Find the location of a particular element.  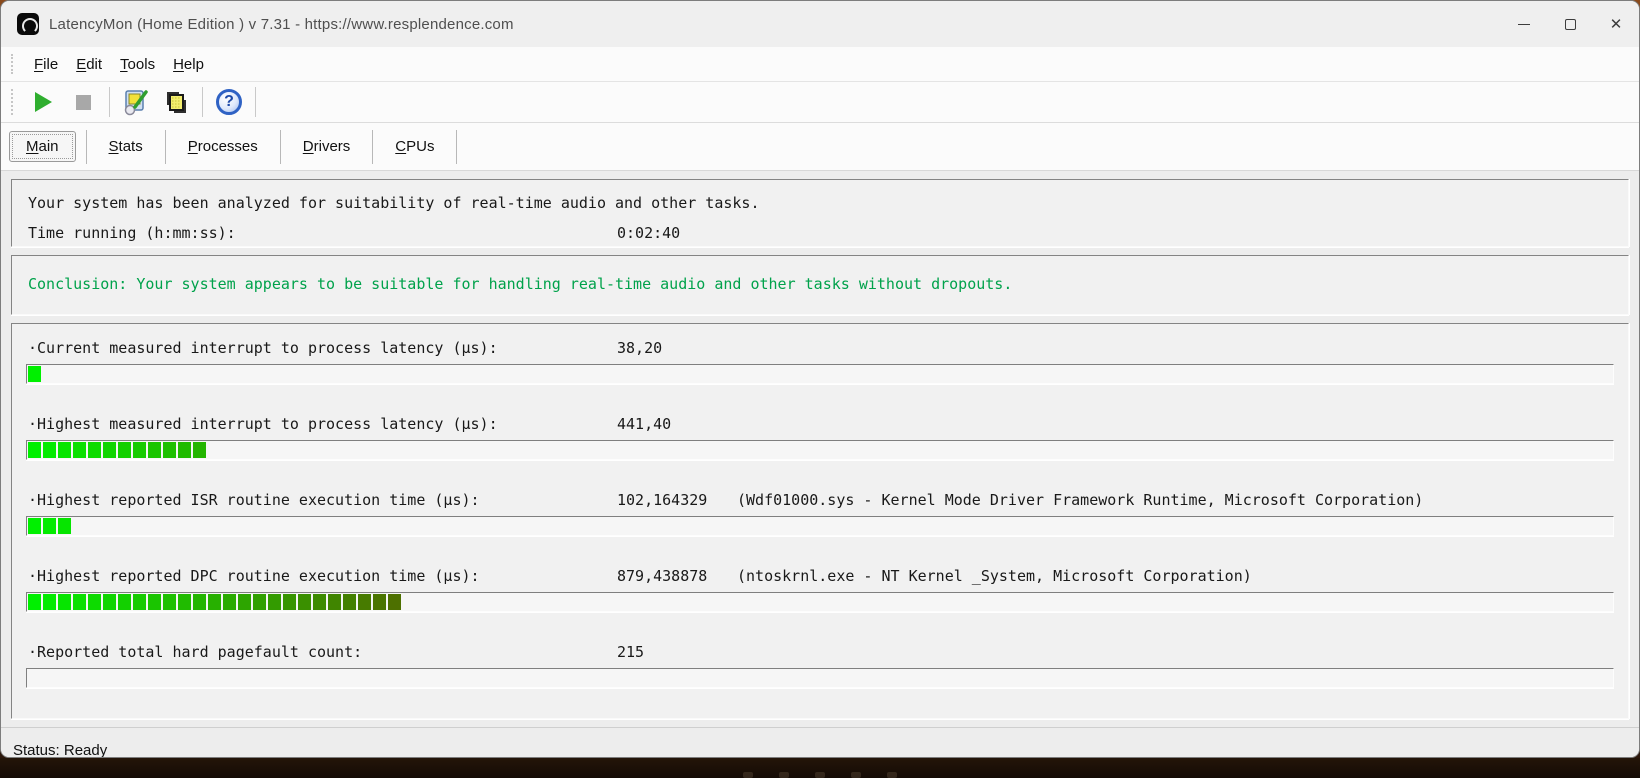

maximize-button is located at coordinates (1570, 24).